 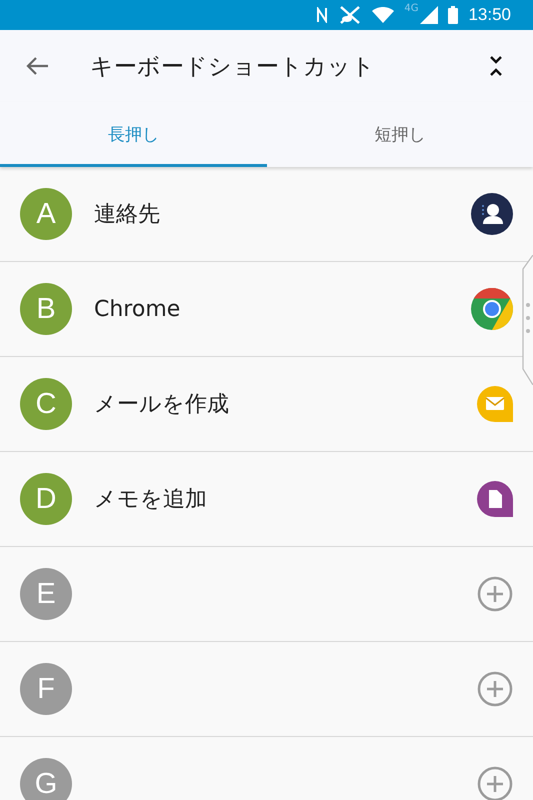 What do you see at coordinates (37, 66) in the screenshot?
I see `back-arrow-icon` at bounding box center [37, 66].